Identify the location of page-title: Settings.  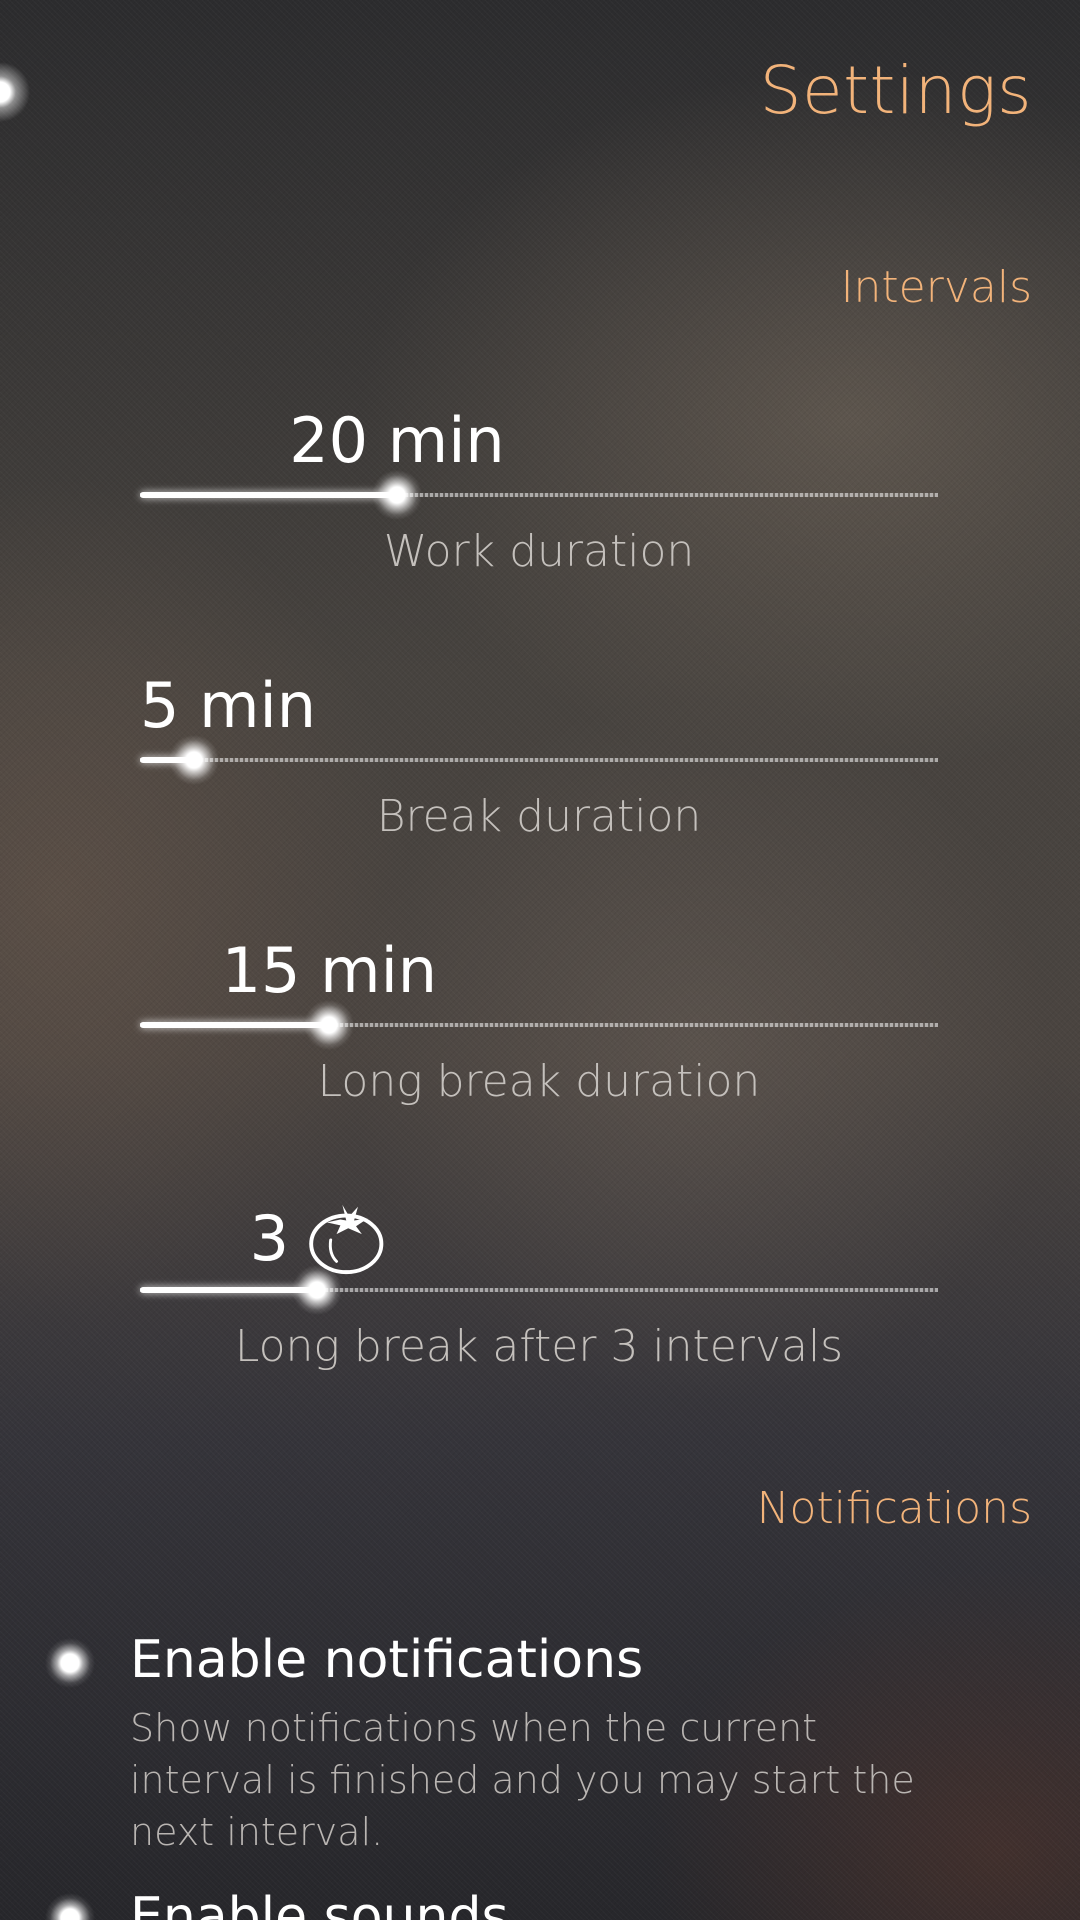
(895, 90).